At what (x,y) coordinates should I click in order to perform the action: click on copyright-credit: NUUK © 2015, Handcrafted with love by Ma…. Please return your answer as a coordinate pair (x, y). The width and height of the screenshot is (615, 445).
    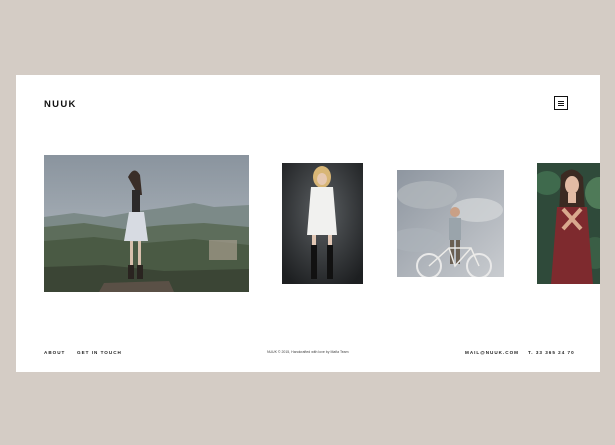
    Looking at the image, I should click on (308, 352).